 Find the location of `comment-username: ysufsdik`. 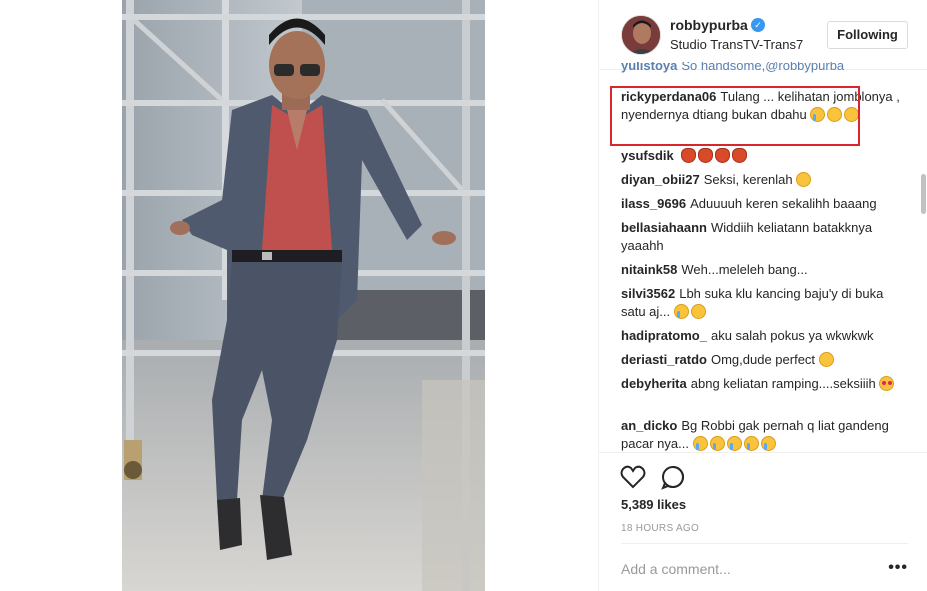

comment-username: ysufsdik is located at coordinates (647, 155).